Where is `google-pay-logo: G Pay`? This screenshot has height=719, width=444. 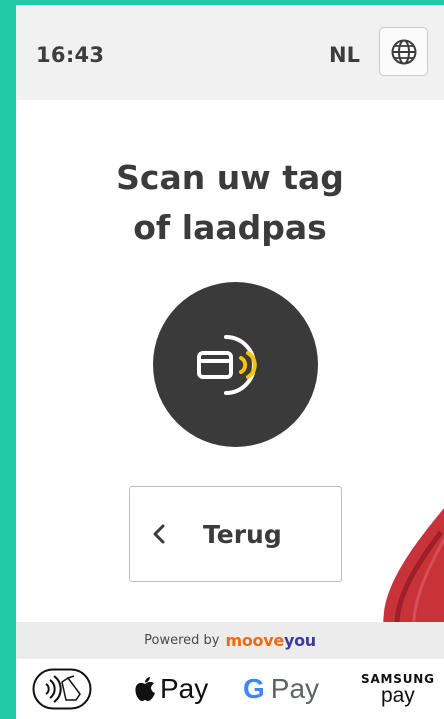
google-pay-logo: G Pay is located at coordinates (281, 689).